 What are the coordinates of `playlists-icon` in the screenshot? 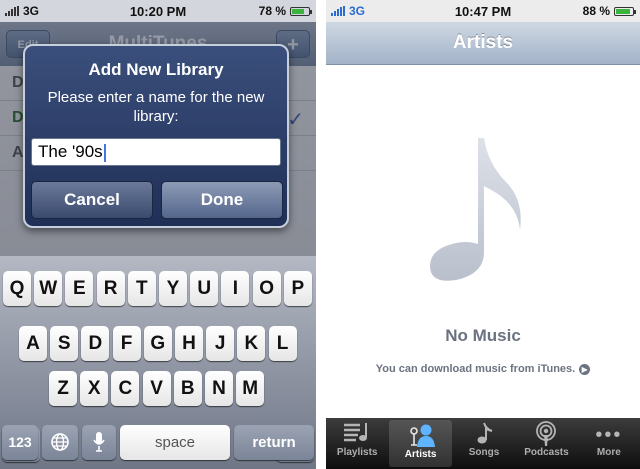 It's located at (357, 435).